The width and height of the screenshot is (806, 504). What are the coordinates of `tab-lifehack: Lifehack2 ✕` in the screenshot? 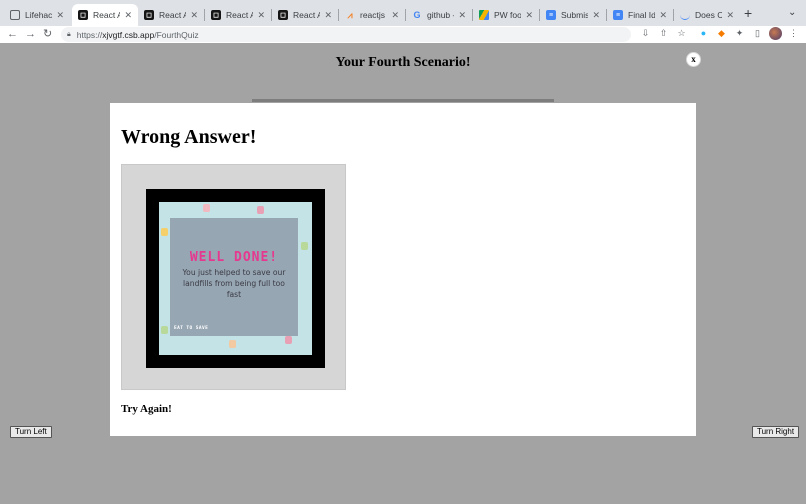 It's located at (37, 15).